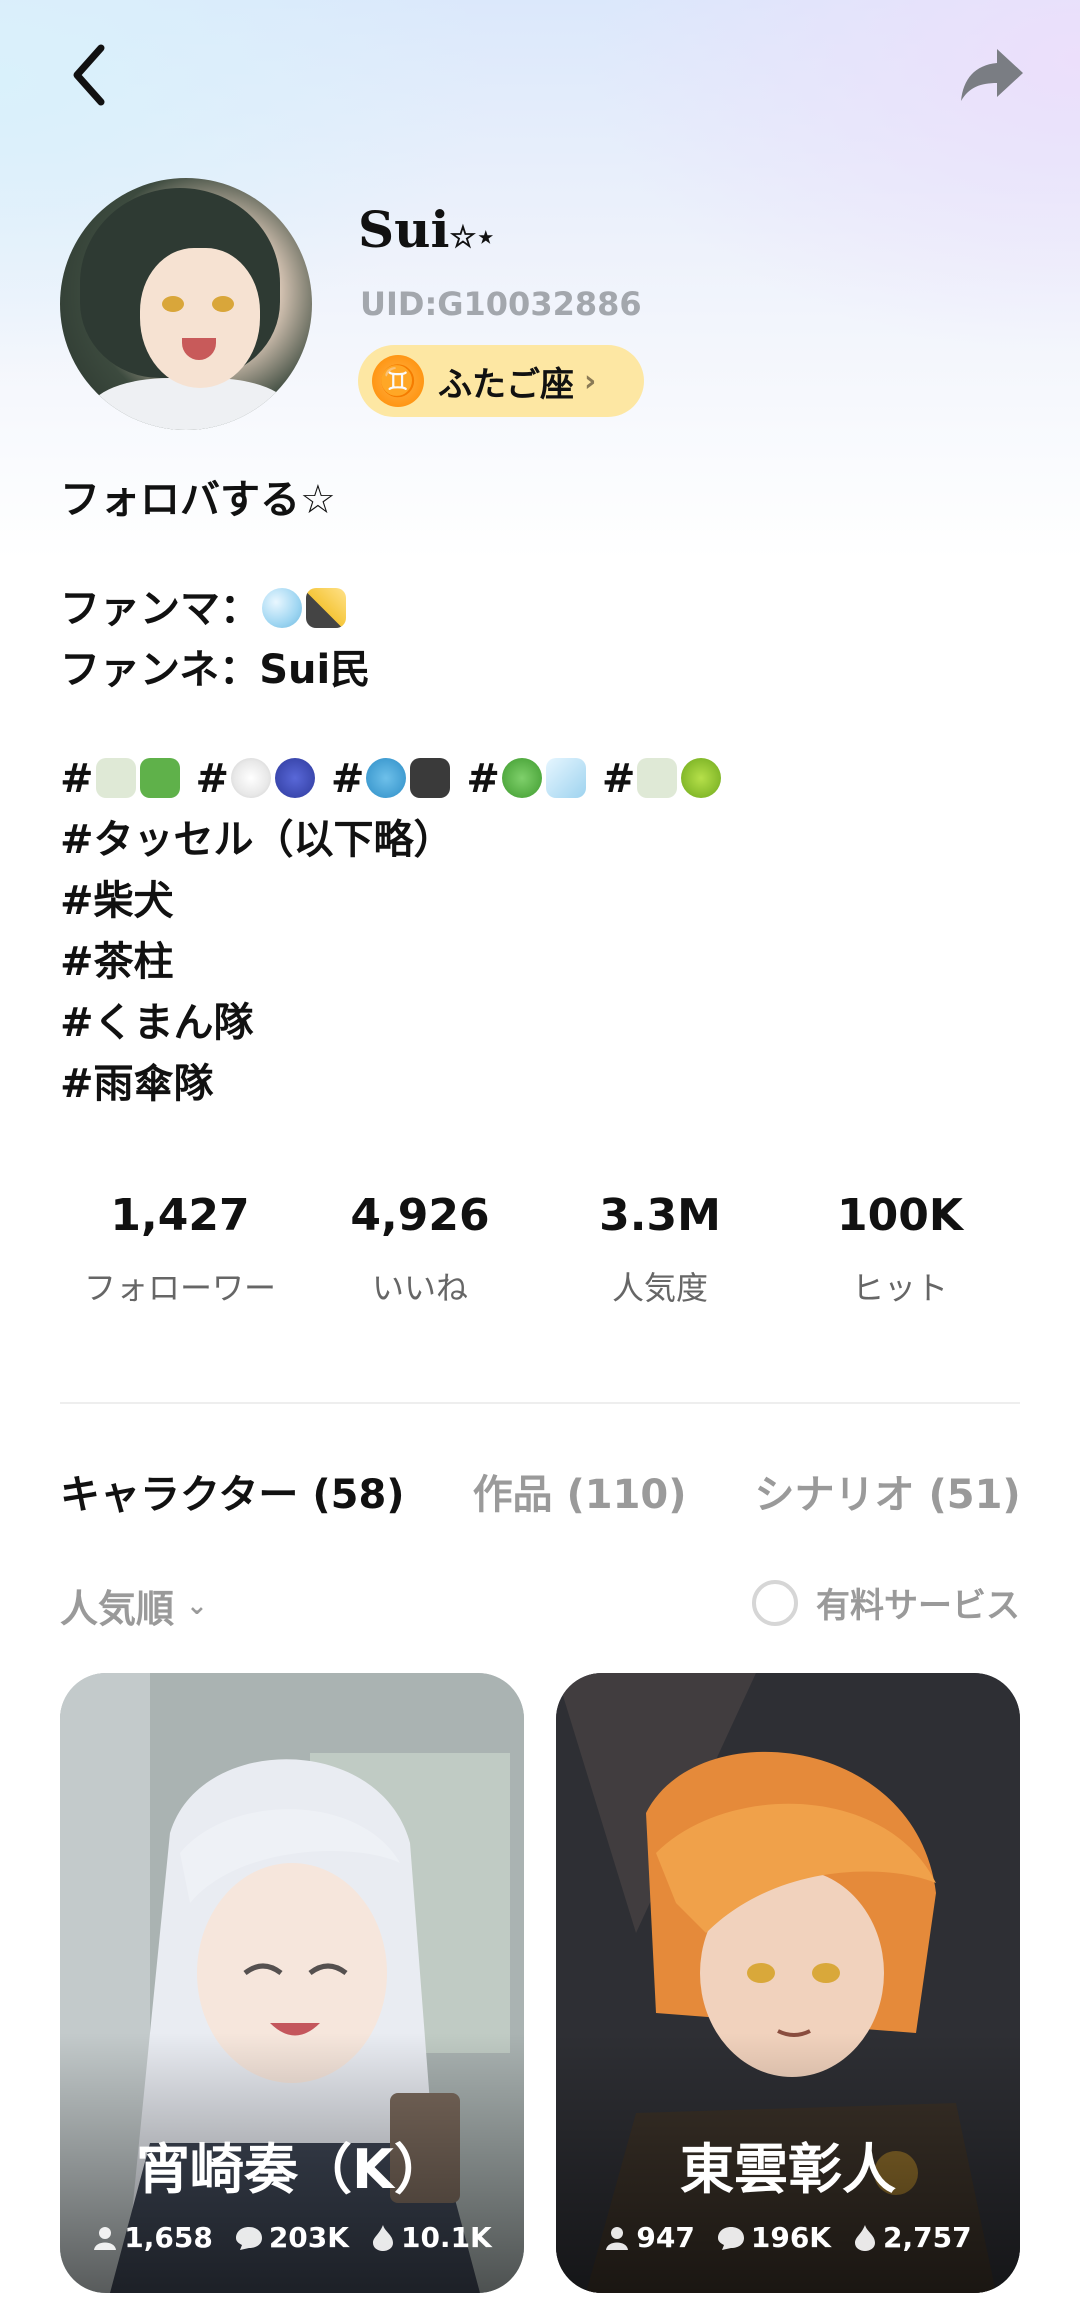 The width and height of the screenshot is (1080, 2309). I want to click on stat-value: 100K, so click(900, 1215).